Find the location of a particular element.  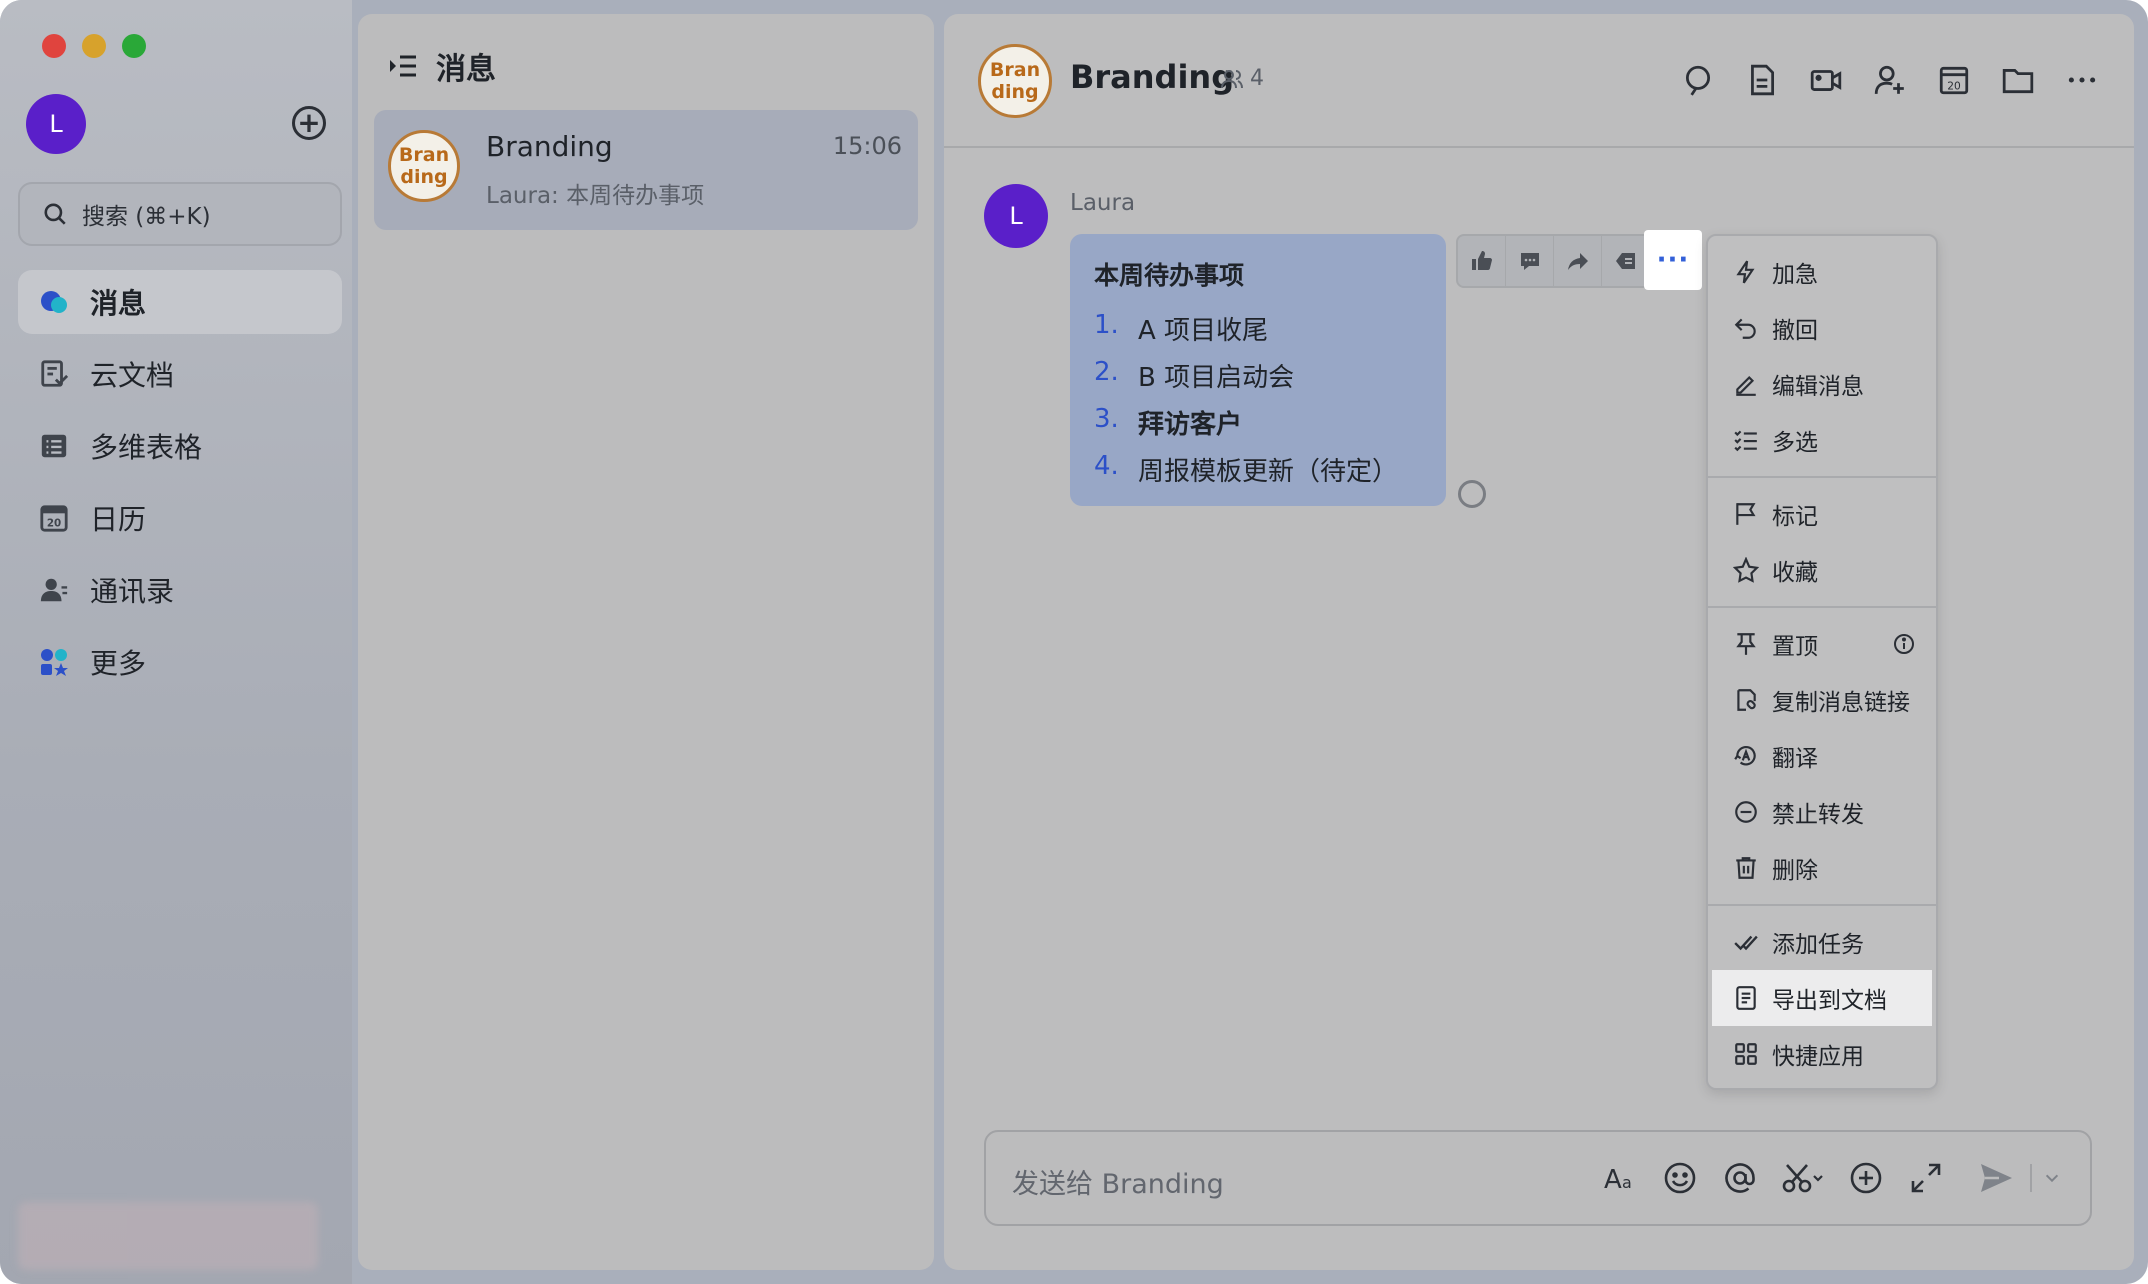

comment-icon is located at coordinates (1529, 261).